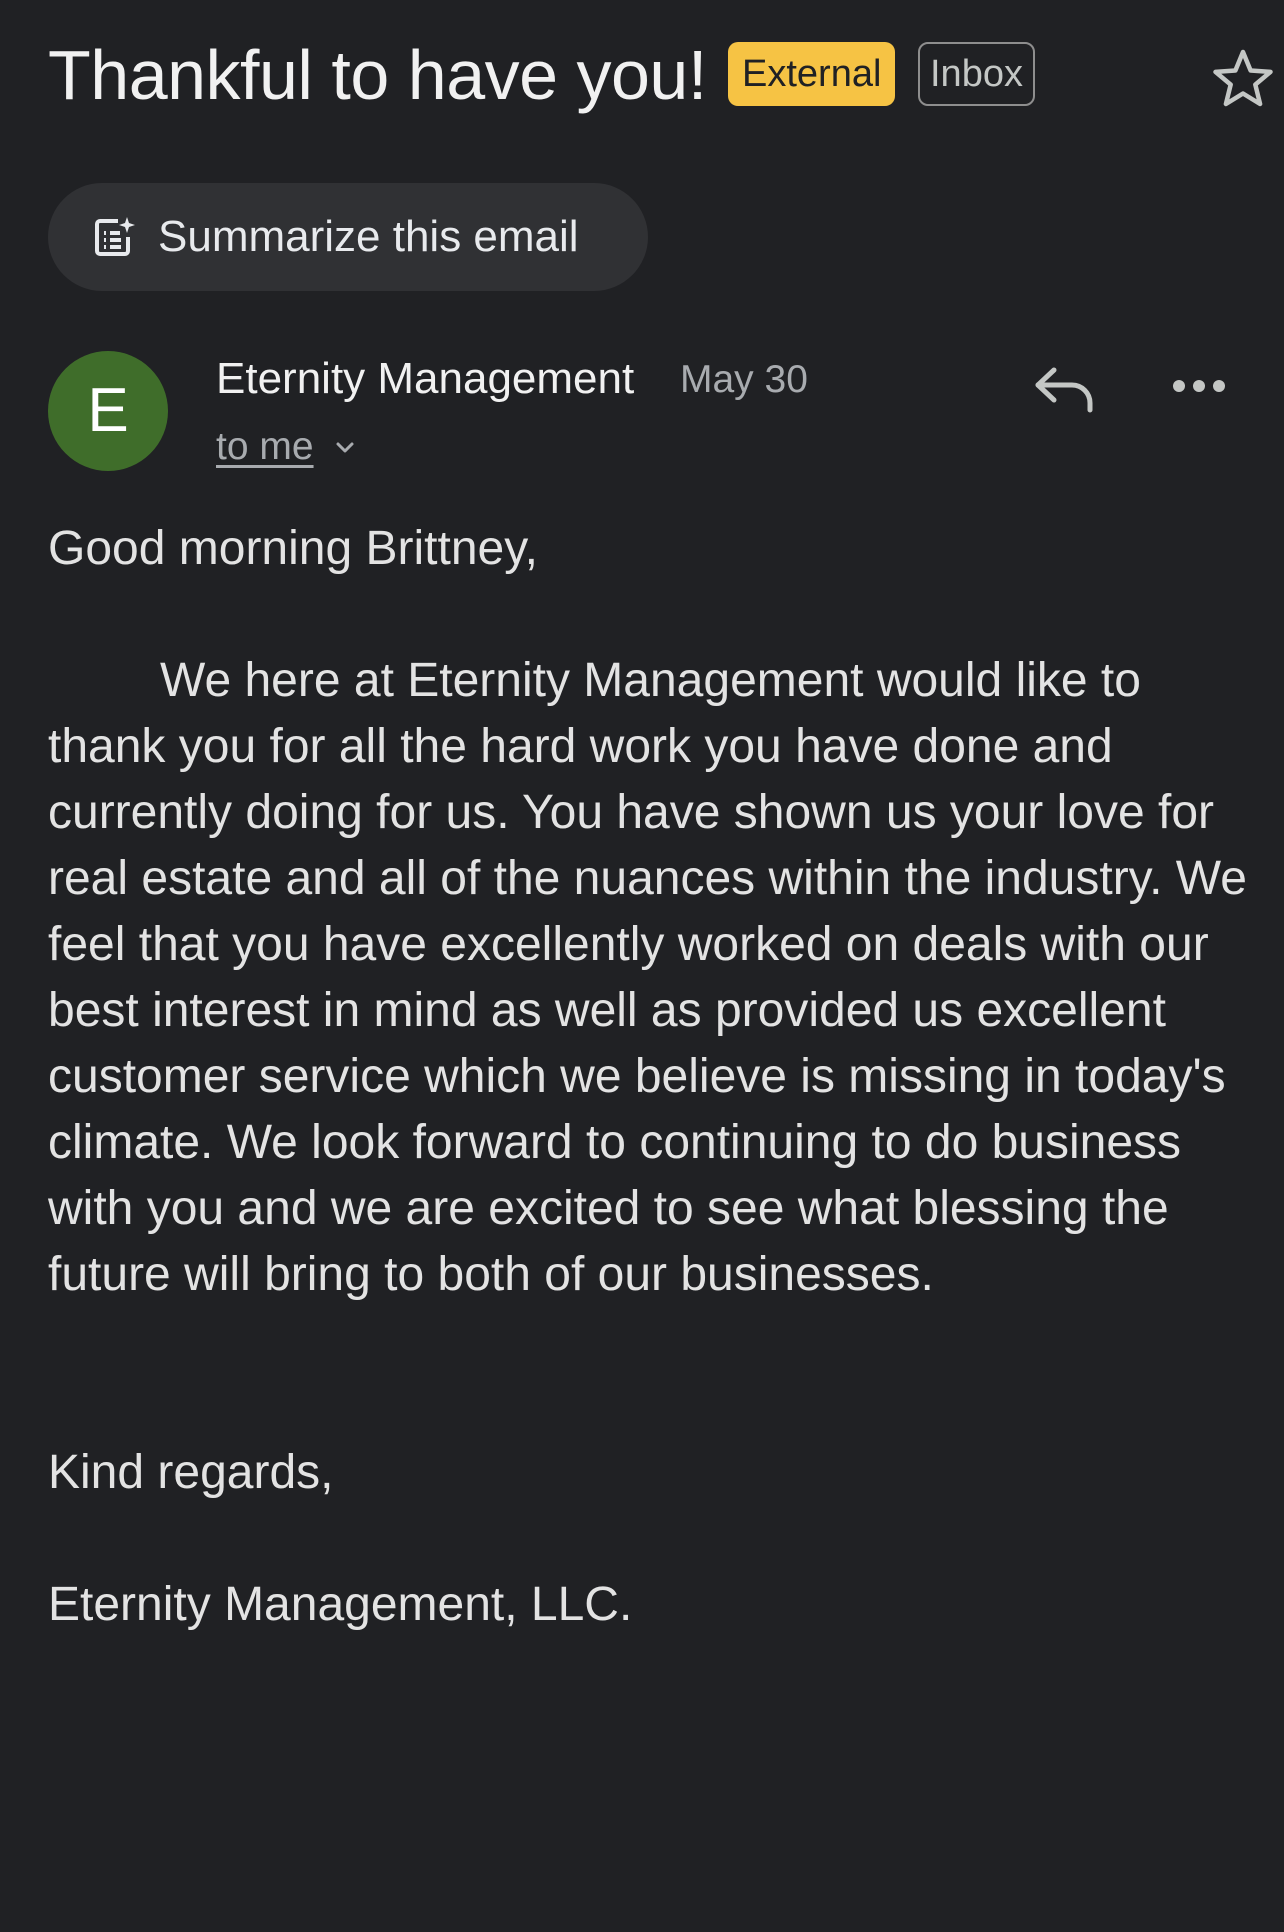  I want to click on email-greeting: Good morning Brittney,, so click(293, 548).